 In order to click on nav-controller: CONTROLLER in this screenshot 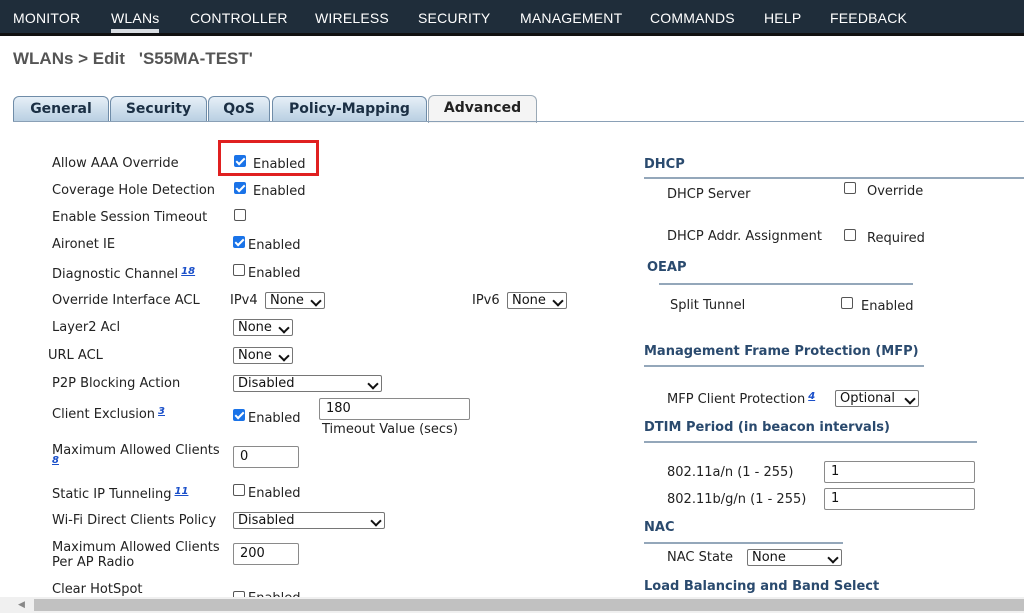, I will do `click(239, 18)`.